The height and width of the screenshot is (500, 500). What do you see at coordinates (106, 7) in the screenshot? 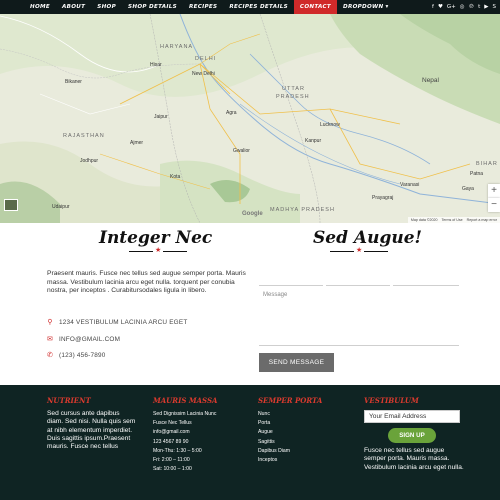
I see `nav-item-shop: SHOP` at bounding box center [106, 7].